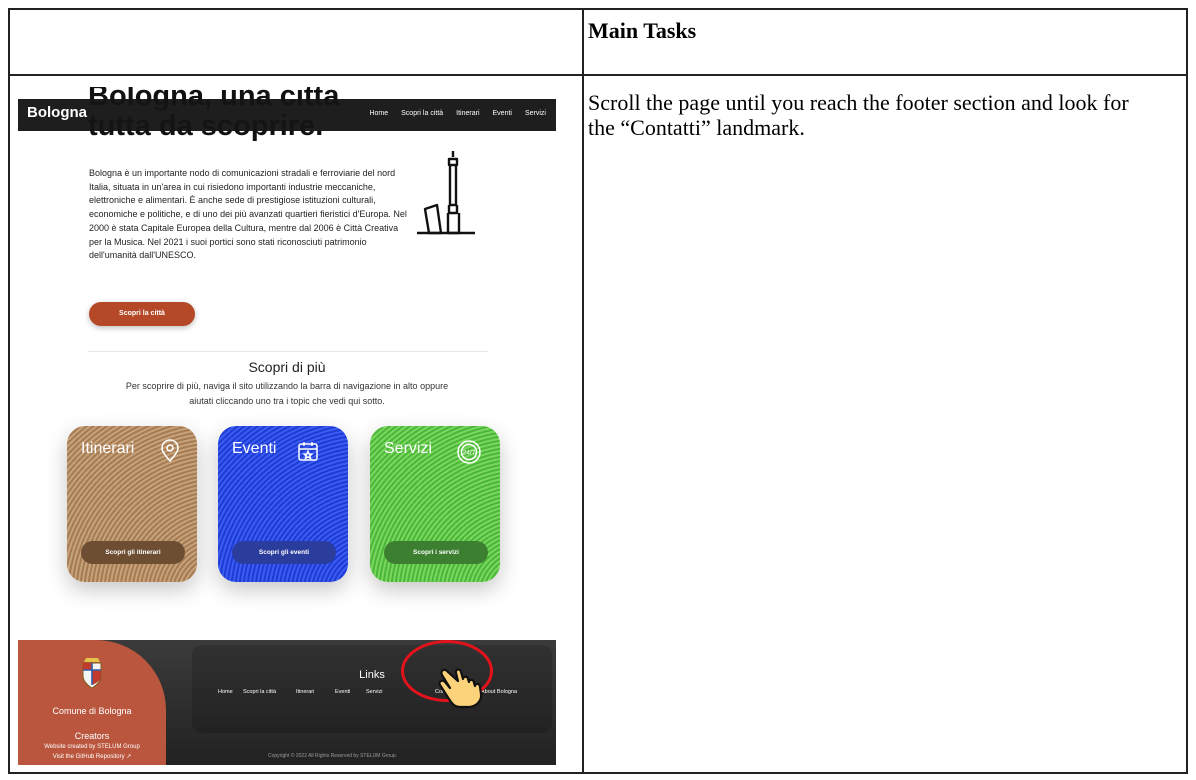 The height and width of the screenshot is (780, 1196). What do you see at coordinates (583, 391) in the screenshot?
I see `table-column-divider` at bounding box center [583, 391].